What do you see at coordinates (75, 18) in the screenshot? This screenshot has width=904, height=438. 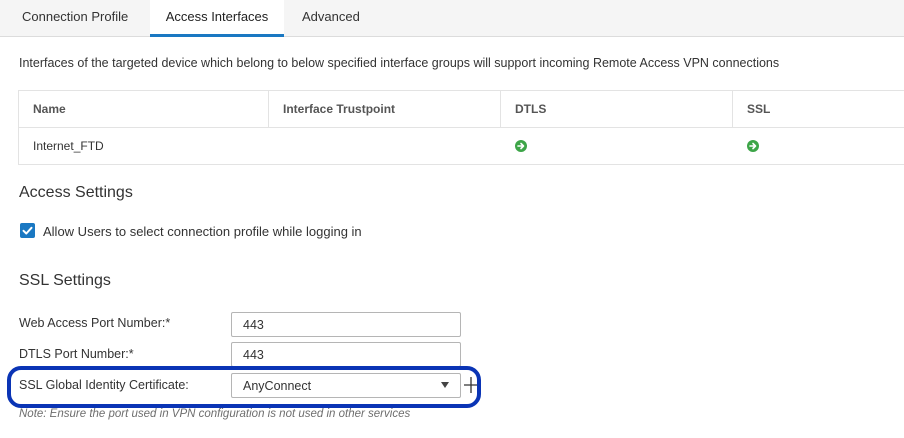 I see `tab-connection-profile: Connection Profile` at bounding box center [75, 18].